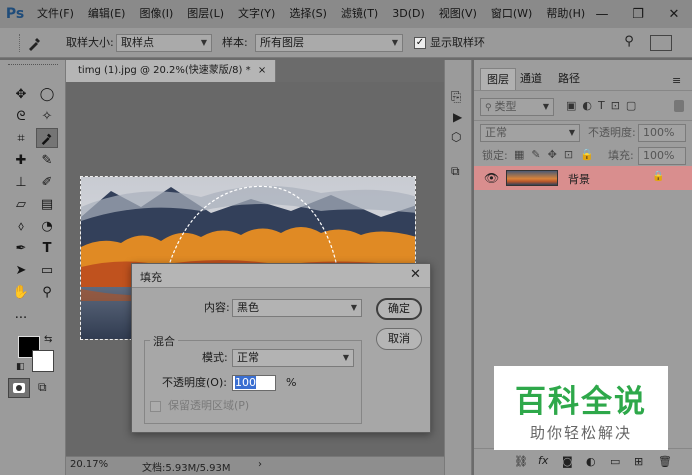 The width and height of the screenshot is (692, 475). I want to click on history-brush-icon: ✐, so click(47, 182).